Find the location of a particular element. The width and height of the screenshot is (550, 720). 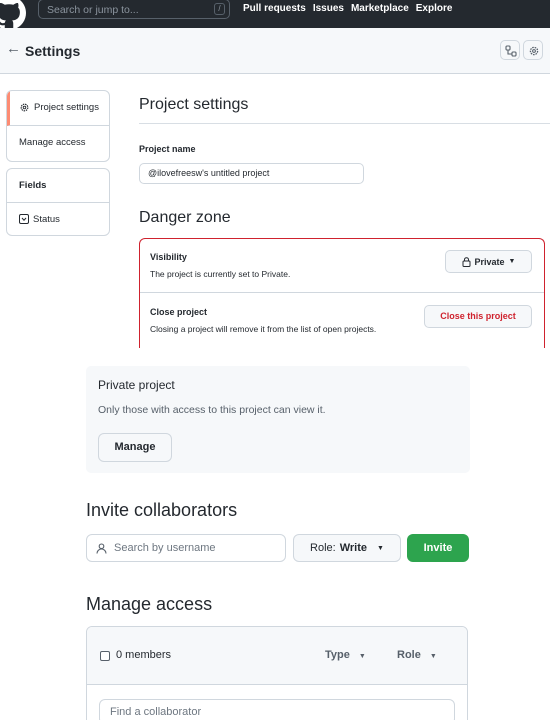

type-filter-dropdown: Type ▼ is located at coordinates (345, 655).